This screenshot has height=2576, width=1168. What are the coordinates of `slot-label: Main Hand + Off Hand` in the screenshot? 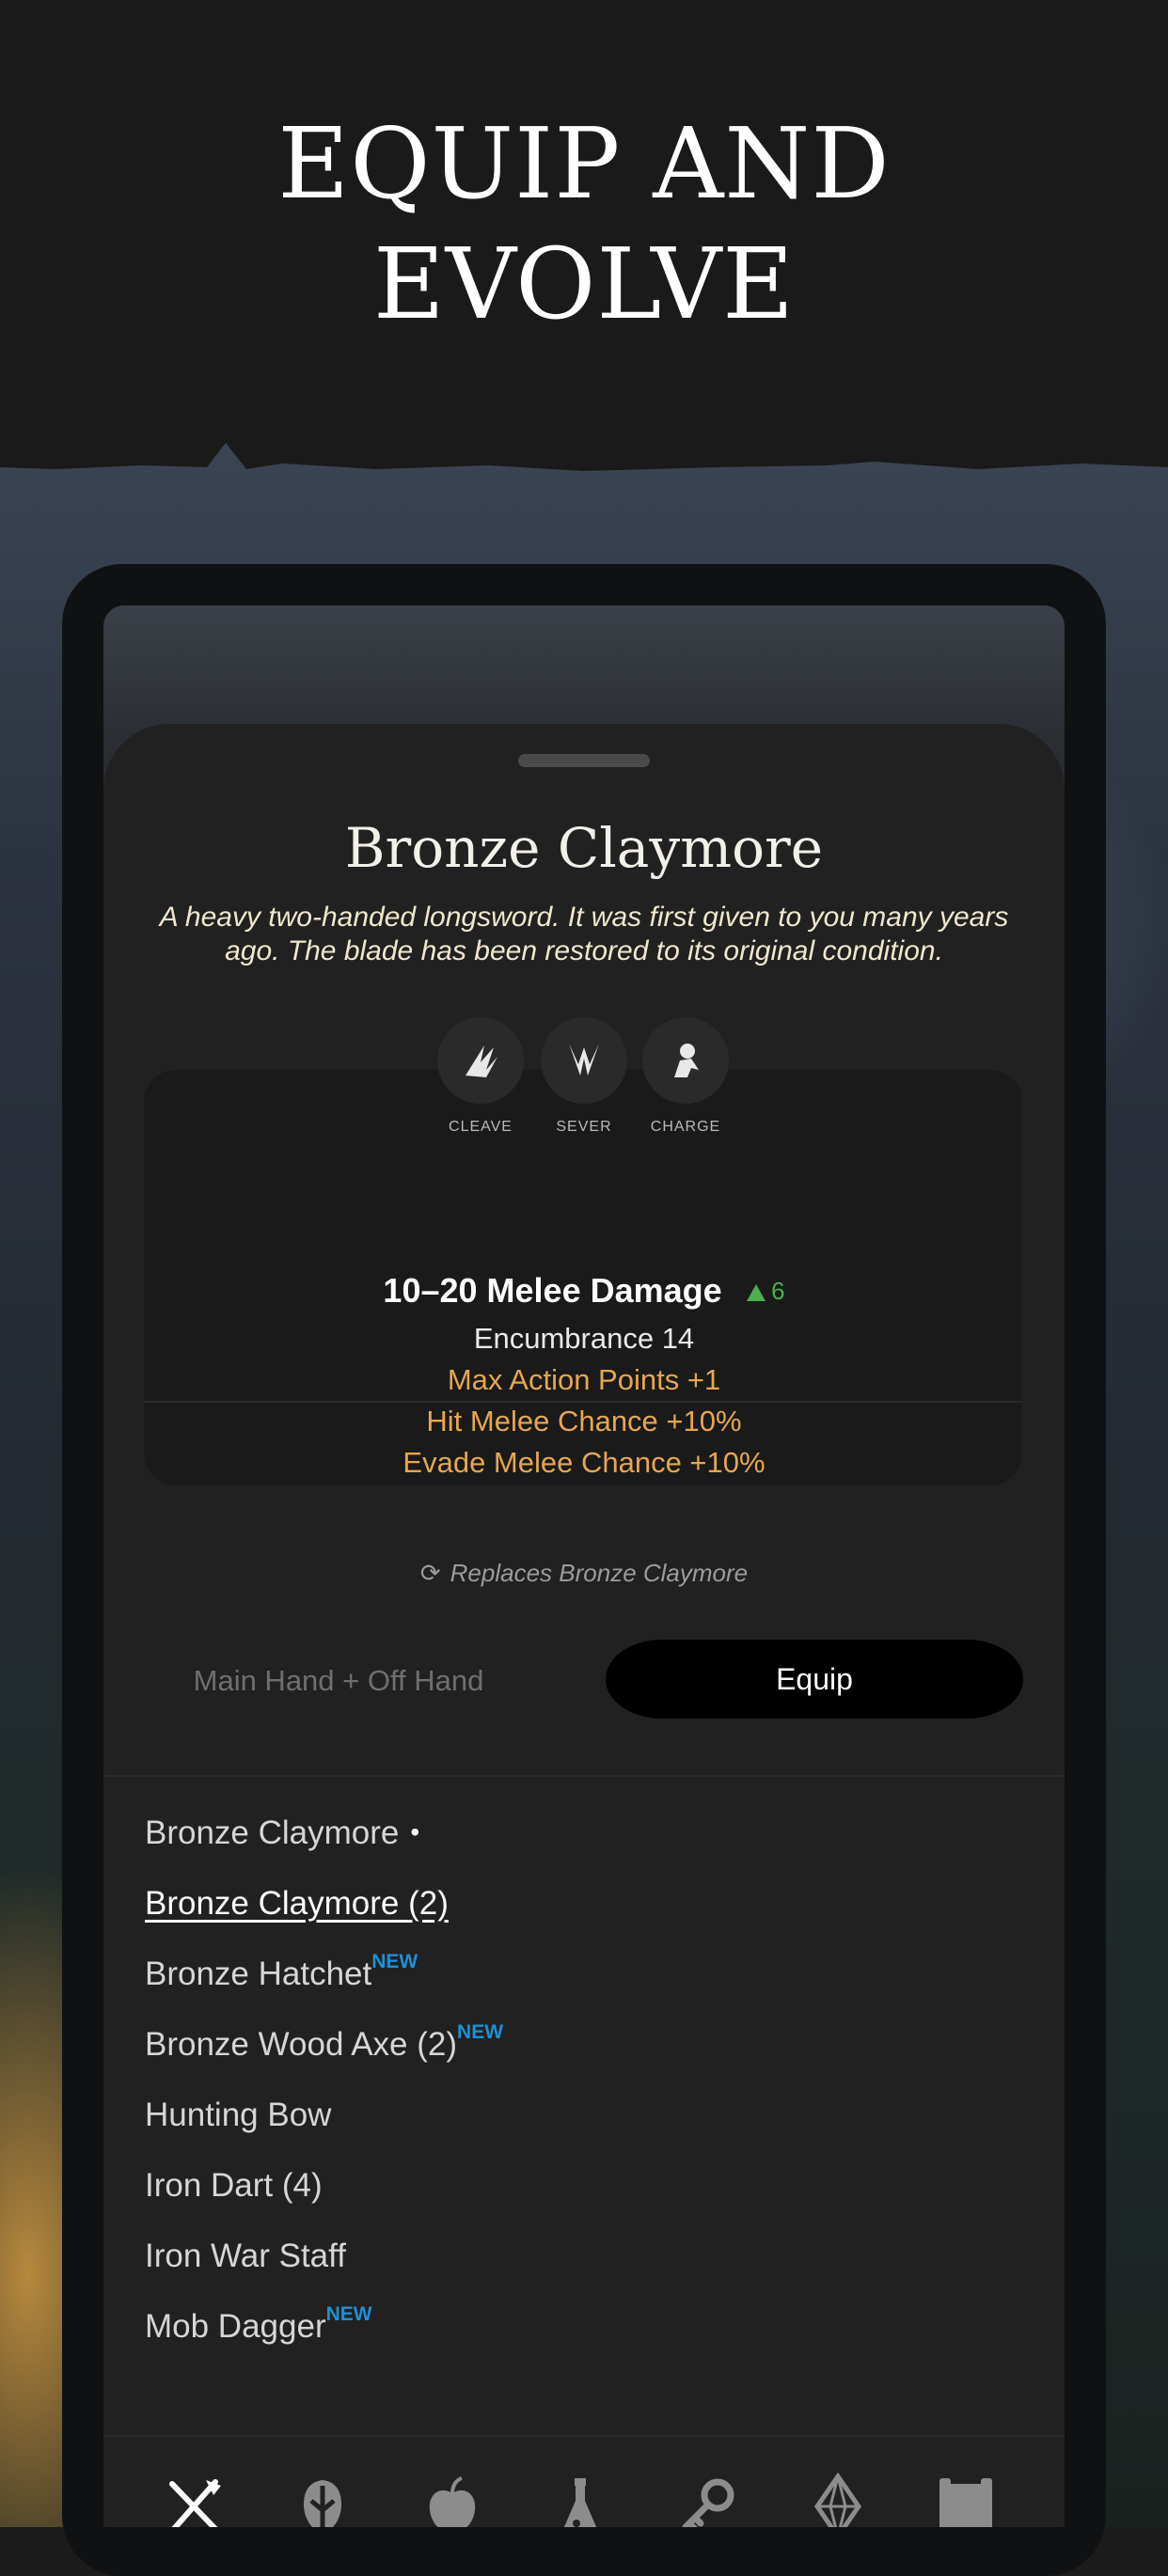 It's located at (338, 1681).